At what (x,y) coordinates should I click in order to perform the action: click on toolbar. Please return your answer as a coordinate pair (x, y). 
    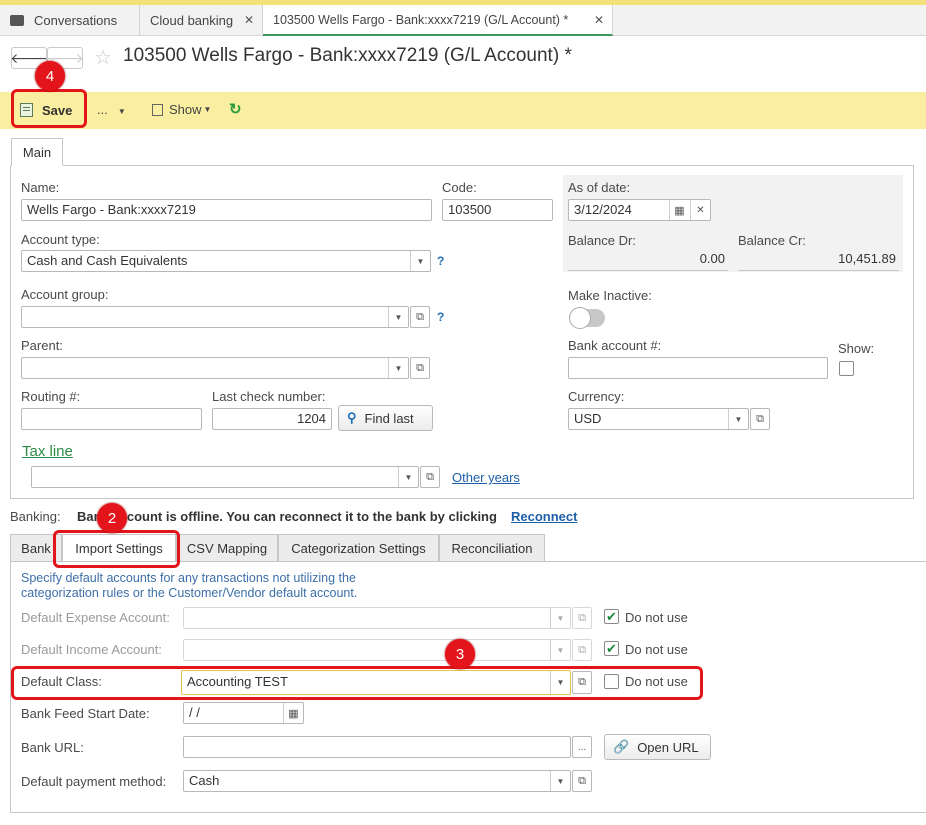
    Looking at the image, I should click on (463, 110).